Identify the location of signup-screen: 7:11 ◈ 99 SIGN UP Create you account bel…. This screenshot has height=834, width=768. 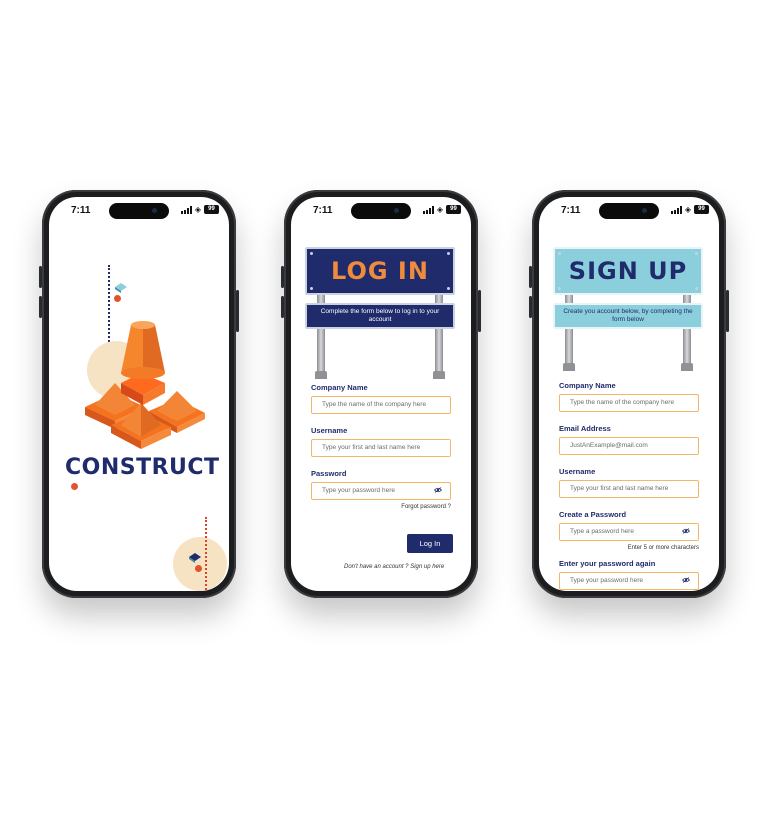
(629, 394).